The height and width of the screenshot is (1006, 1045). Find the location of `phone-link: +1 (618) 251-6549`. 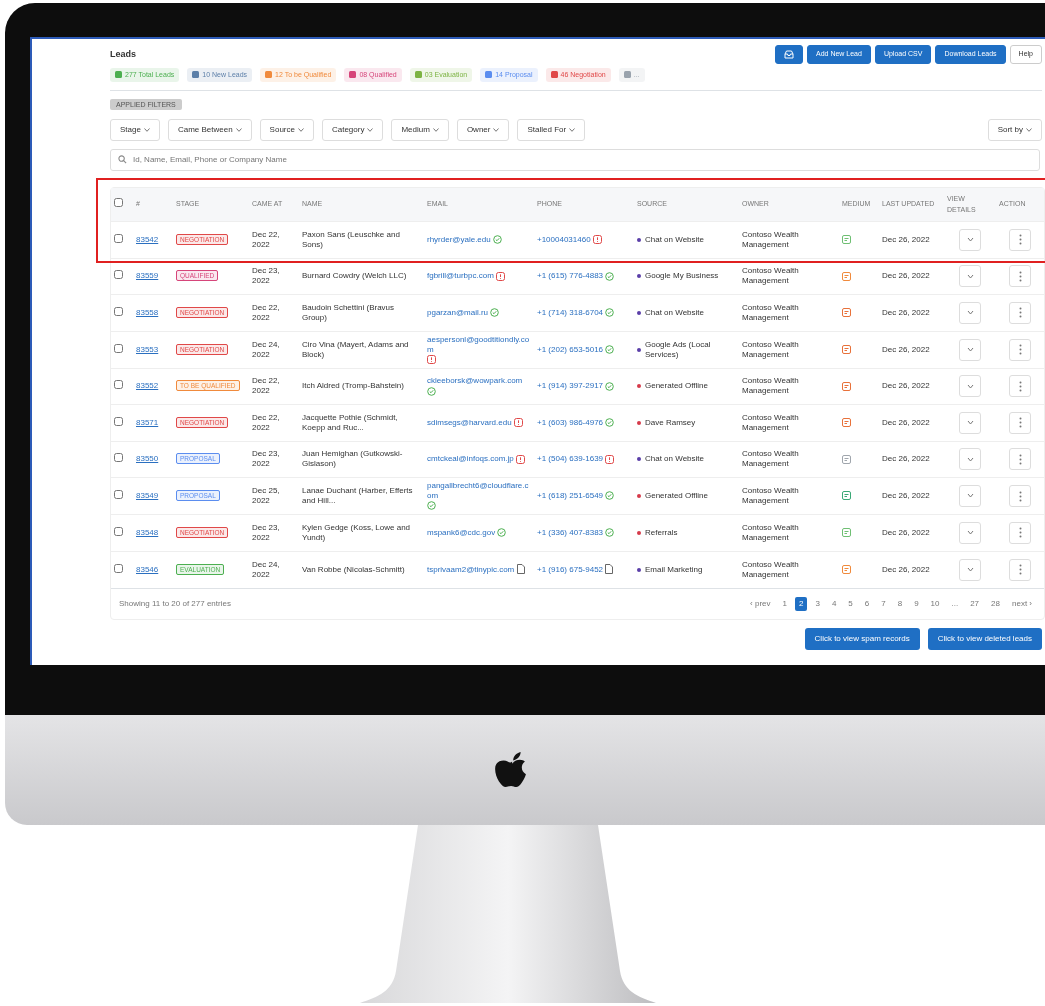

phone-link: +1 (618) 251-6549 is located at coordinates (570, 496).